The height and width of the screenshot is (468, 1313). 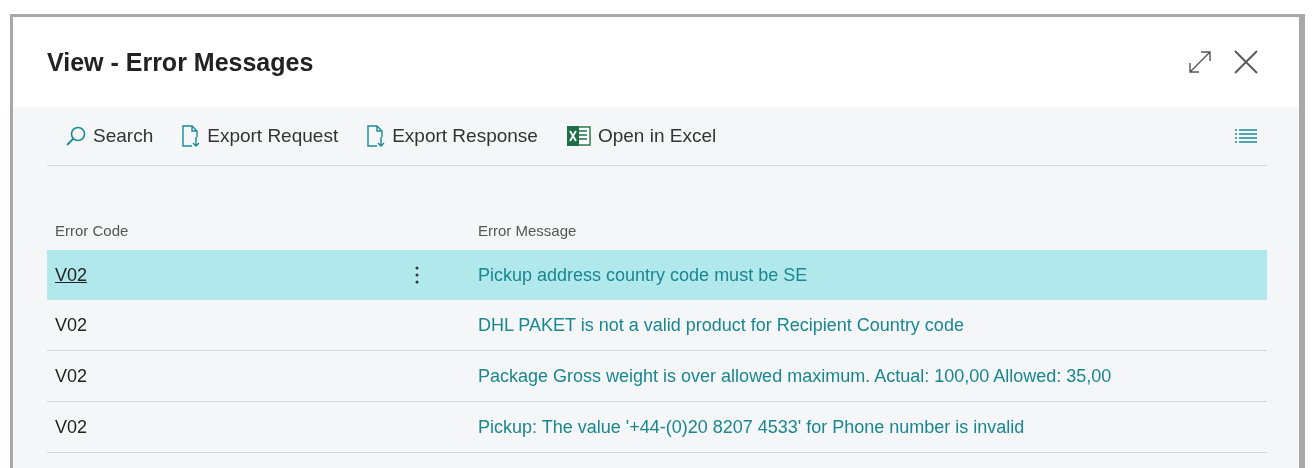 I want to click on list-view-icon, so click(x=1246, y=136).